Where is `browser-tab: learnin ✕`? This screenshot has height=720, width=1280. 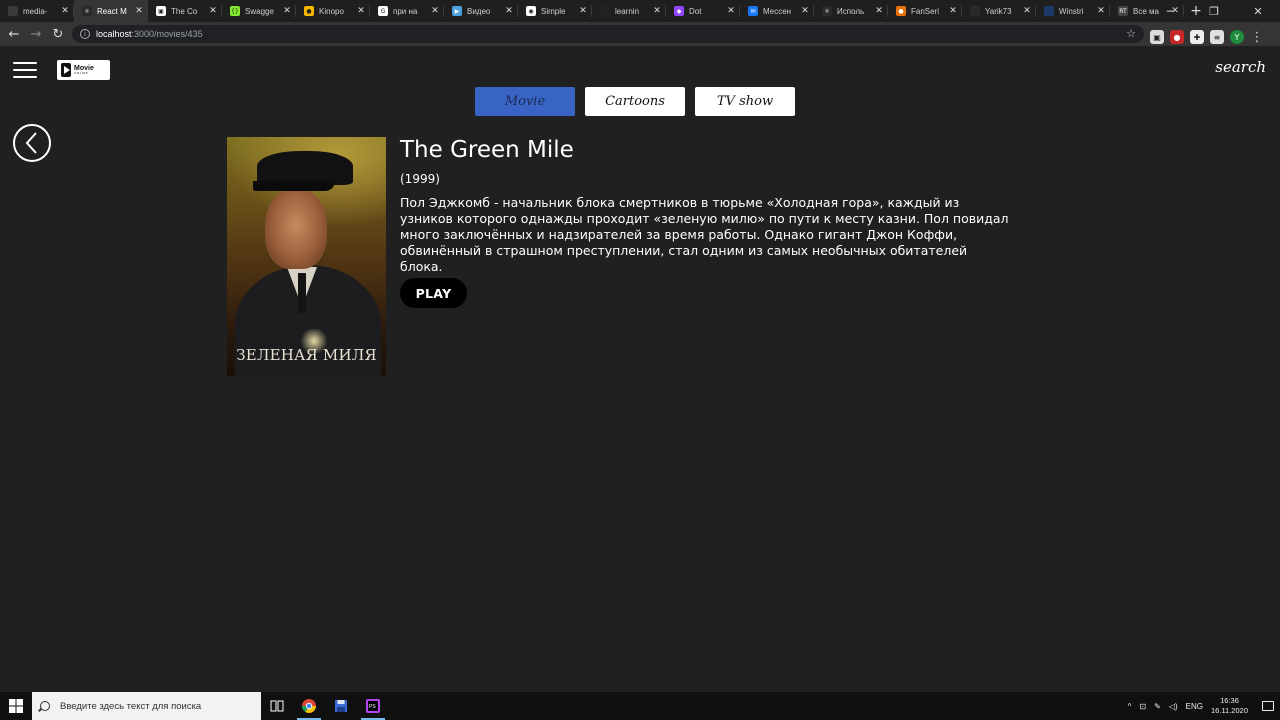
browser-tab: learnin ✕ is located at coordinates (629, 11).